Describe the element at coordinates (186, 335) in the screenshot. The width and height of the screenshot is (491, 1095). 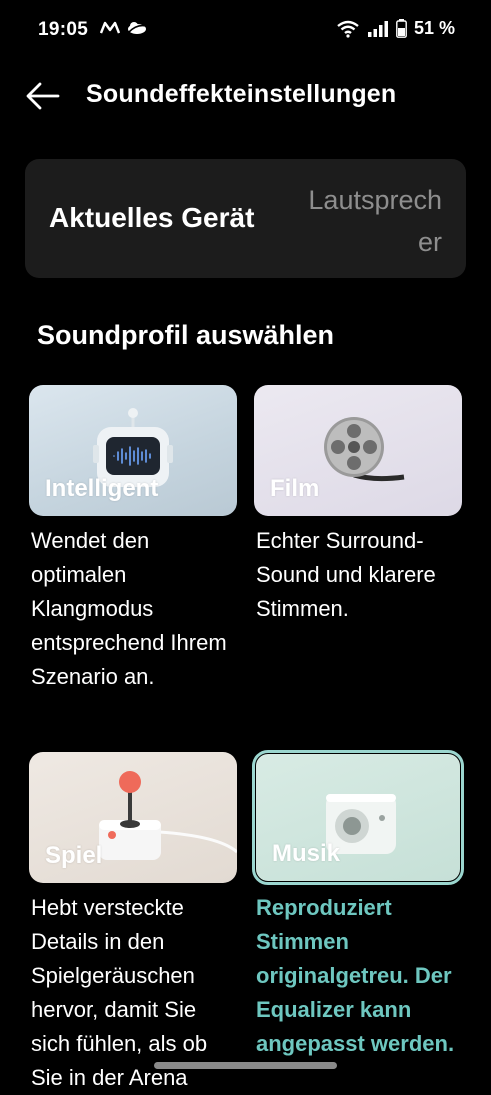
I see `section-title: Soundprofil auswählen` at that location.